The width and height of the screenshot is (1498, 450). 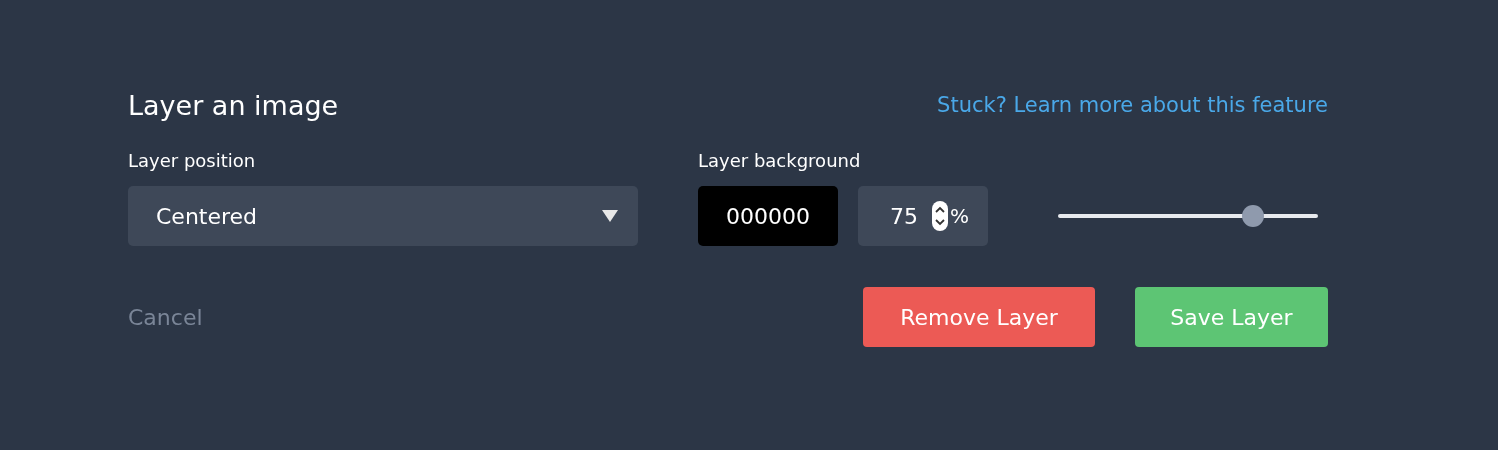 I want to click on opacity-field: 75 %, so click(x=923, y=216).